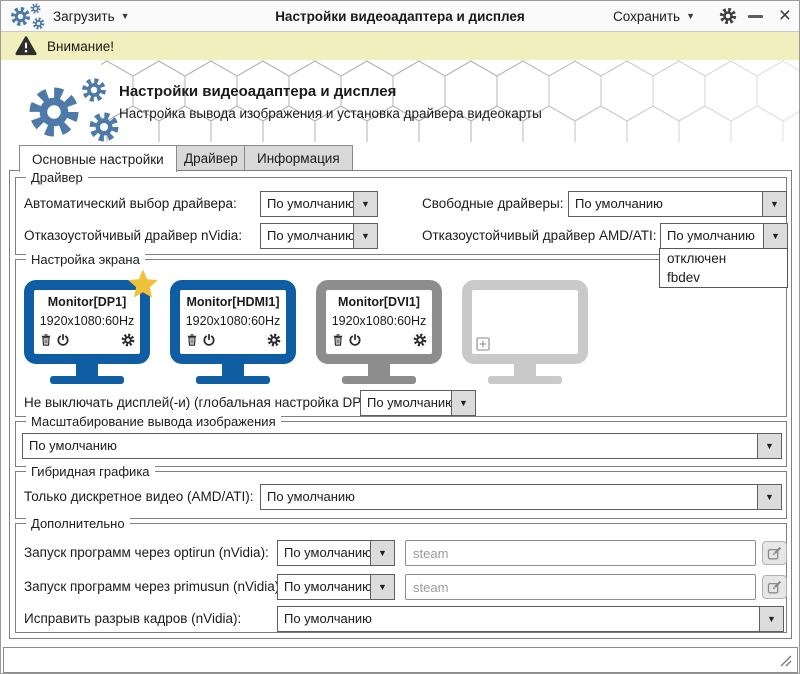  Describe the element at coordinates (26, 46) in the screenshot. I see `warning-triangle-icon` at that location.